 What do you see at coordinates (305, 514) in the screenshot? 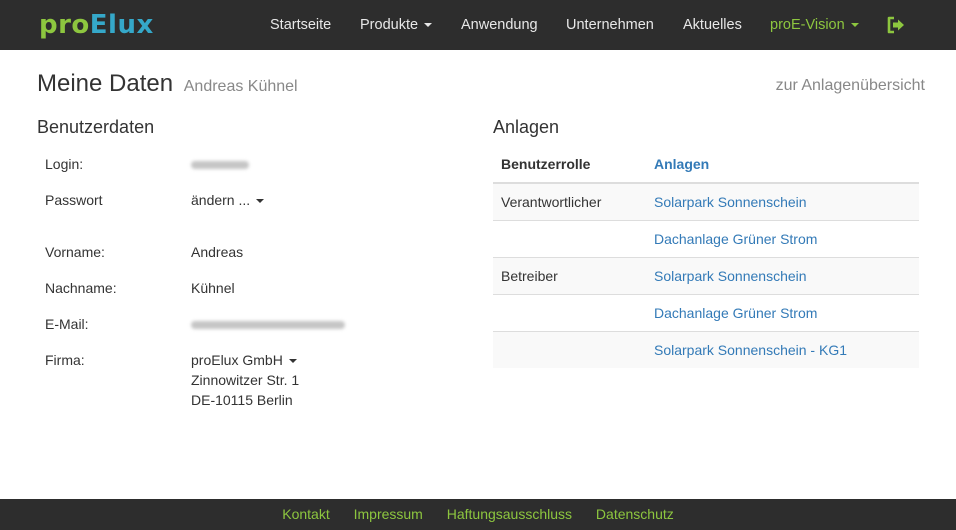
I see `footer-link-kontakt: Kontakt` at bounding box center [305, 514].